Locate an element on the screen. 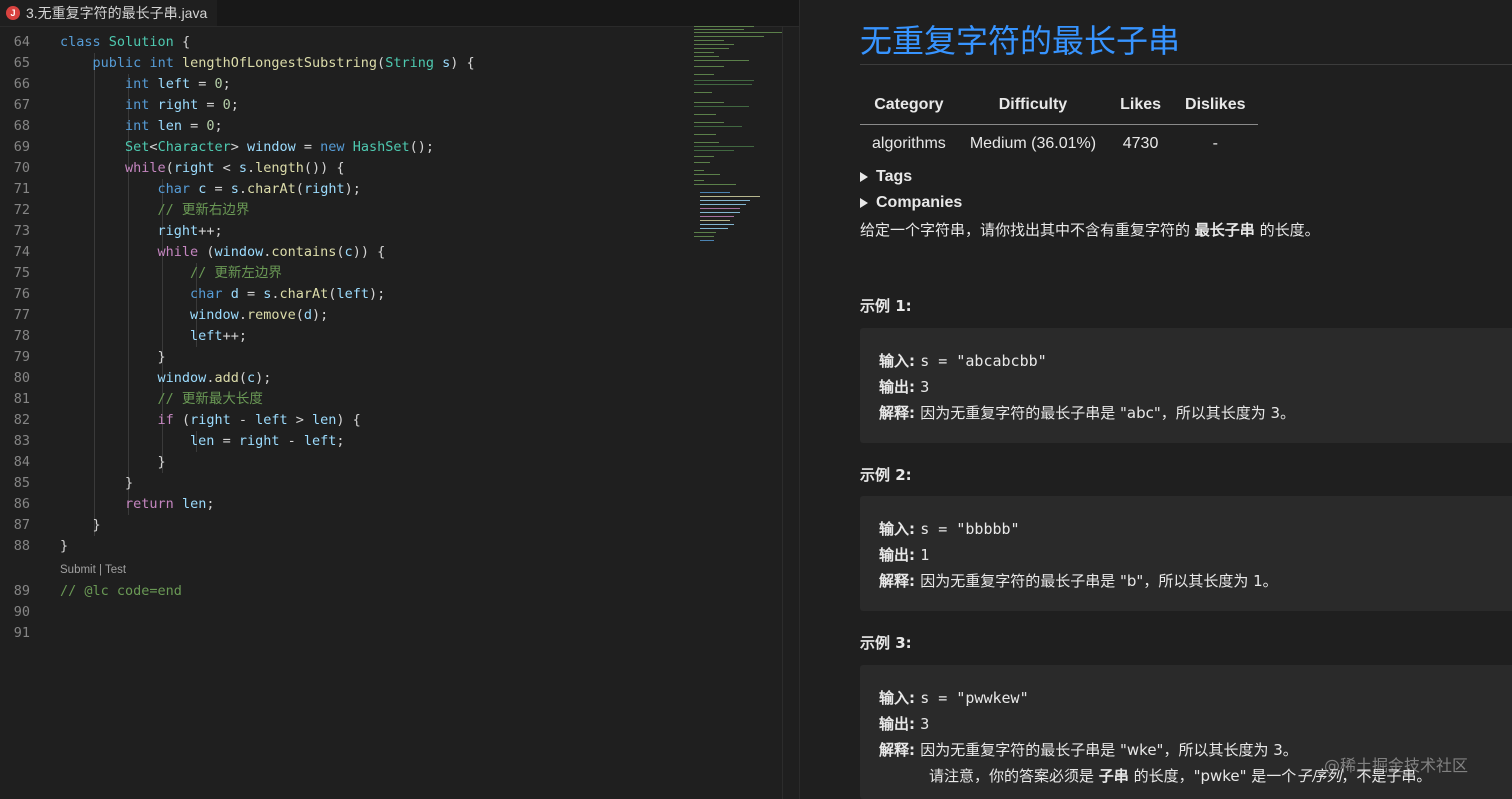 The image size is (1512, 799). code-line: 82 if (right - left > len) { is located at coordinates (180, 420).